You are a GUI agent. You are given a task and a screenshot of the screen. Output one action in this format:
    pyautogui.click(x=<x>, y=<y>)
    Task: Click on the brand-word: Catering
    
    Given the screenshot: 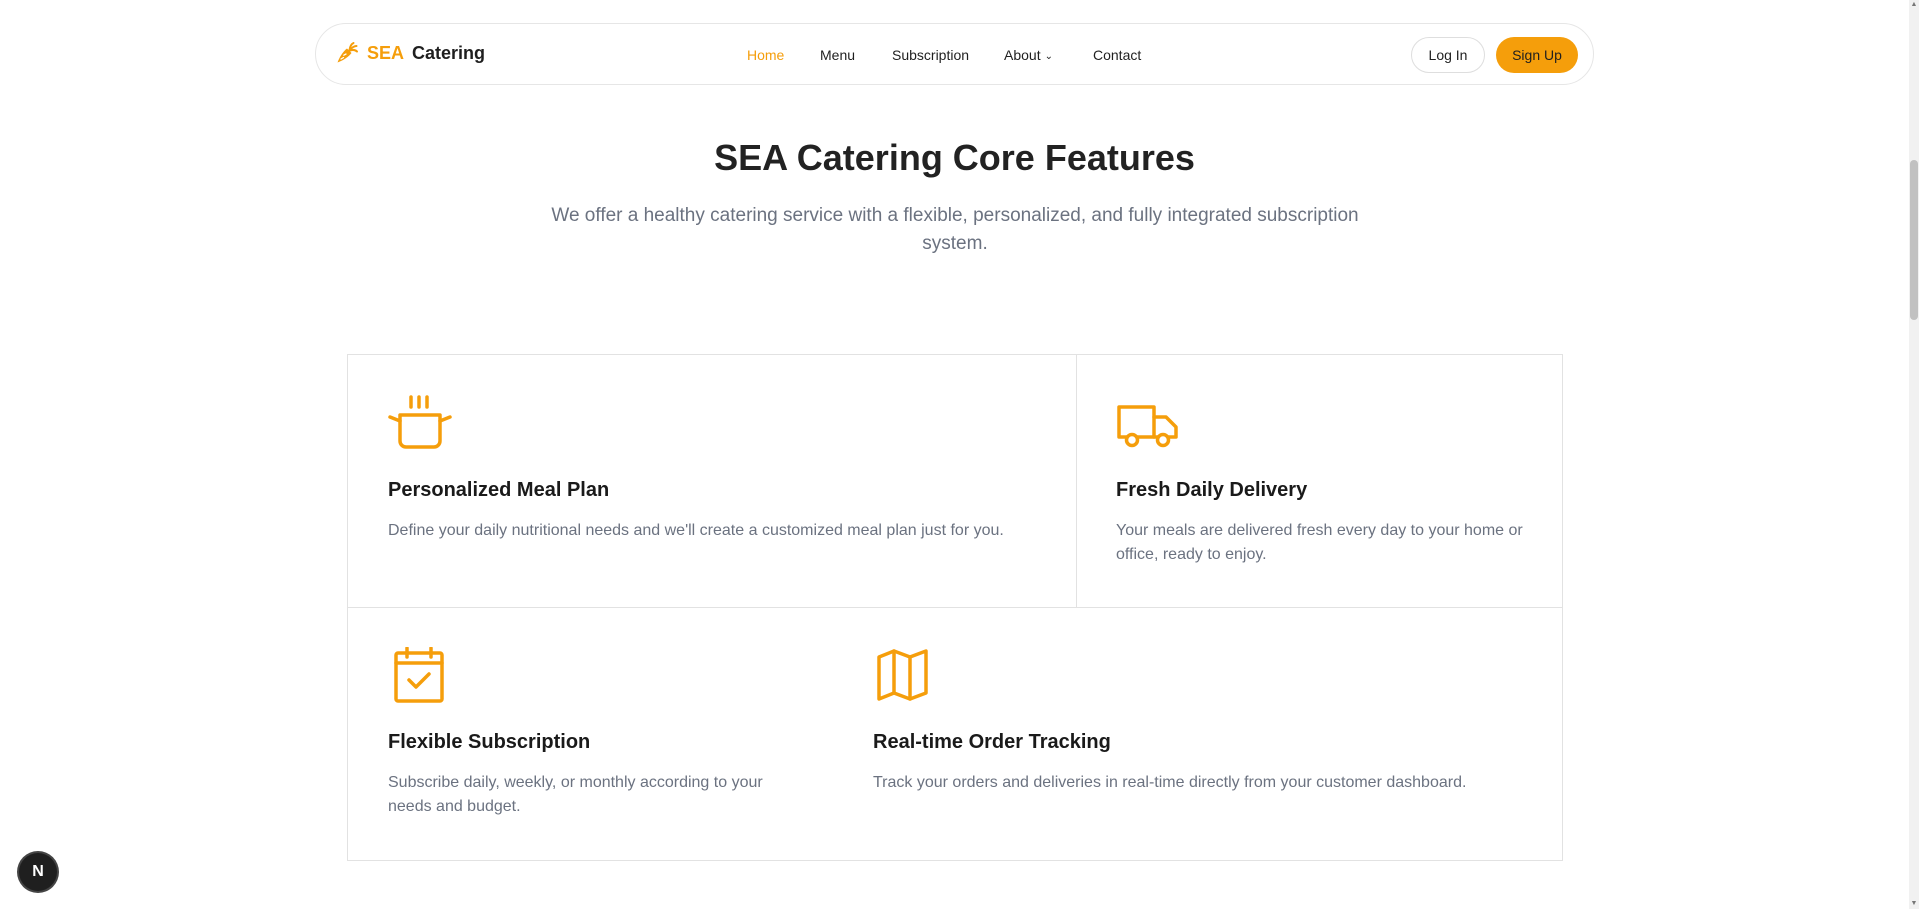 What is the action you would take?
    pyautogui.click(x=449, y=52)
    